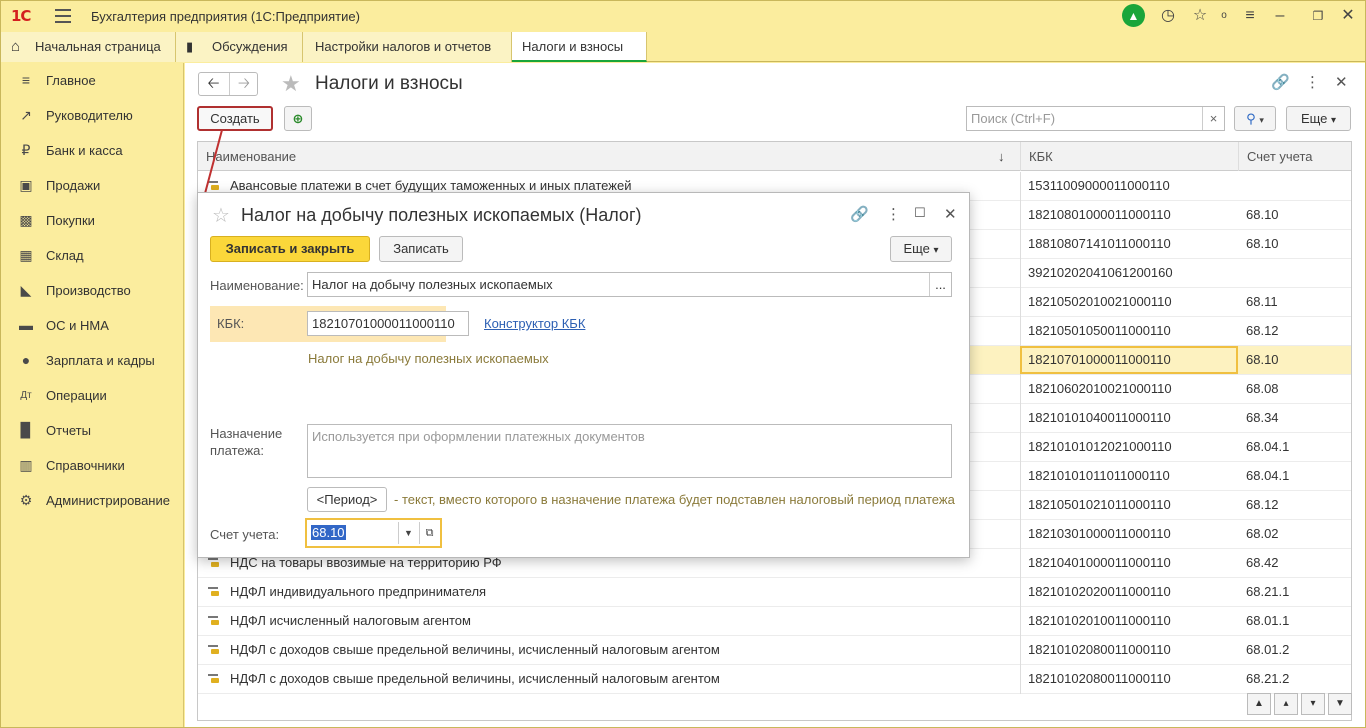 The image size is (1366, 728). Describe the element at coordinates (92, 465) in the screenshot. I see `sidebar-item-catalogs: ▥ Справочники` at that location.